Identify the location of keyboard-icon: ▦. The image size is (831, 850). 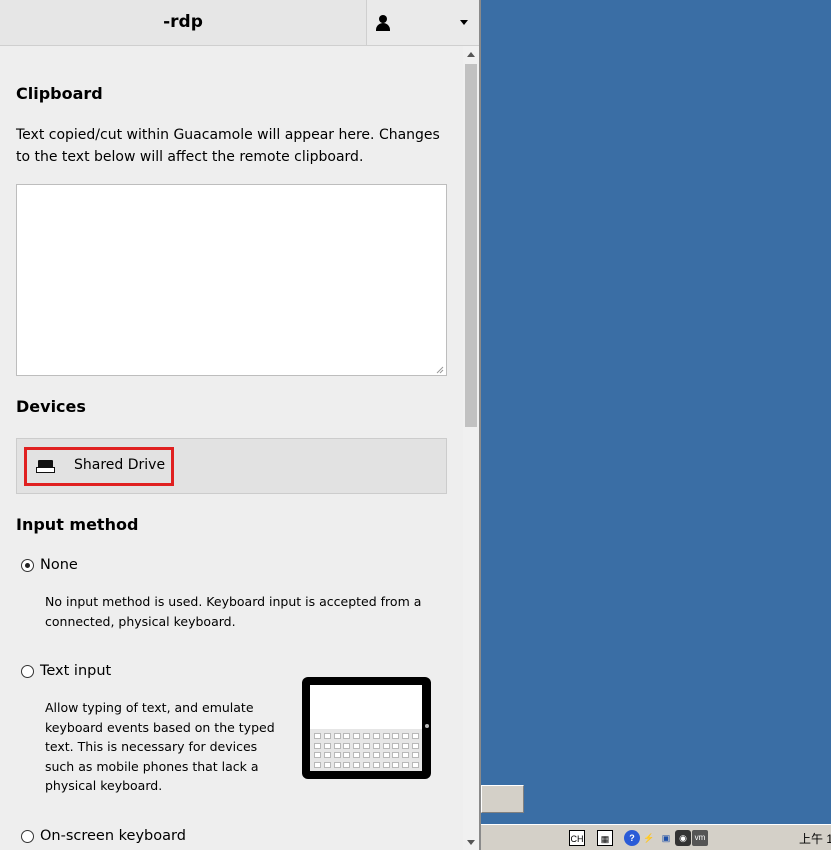
(605, 838).